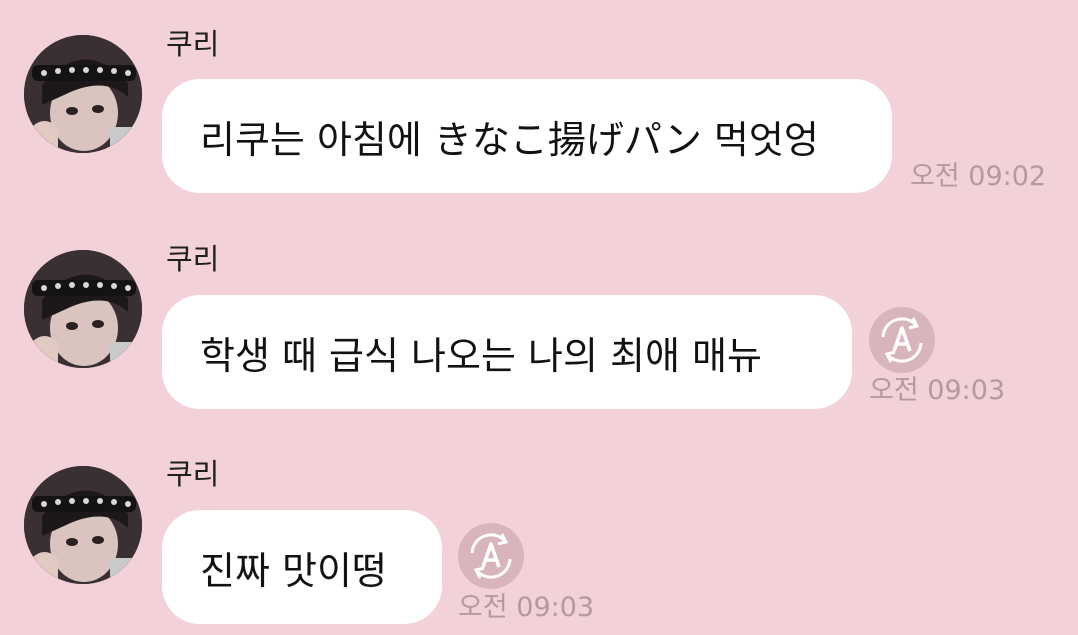  I want to click on message-text: 학생 때 급식 나오는 나의 최애 매뉴, so click(481, 355).